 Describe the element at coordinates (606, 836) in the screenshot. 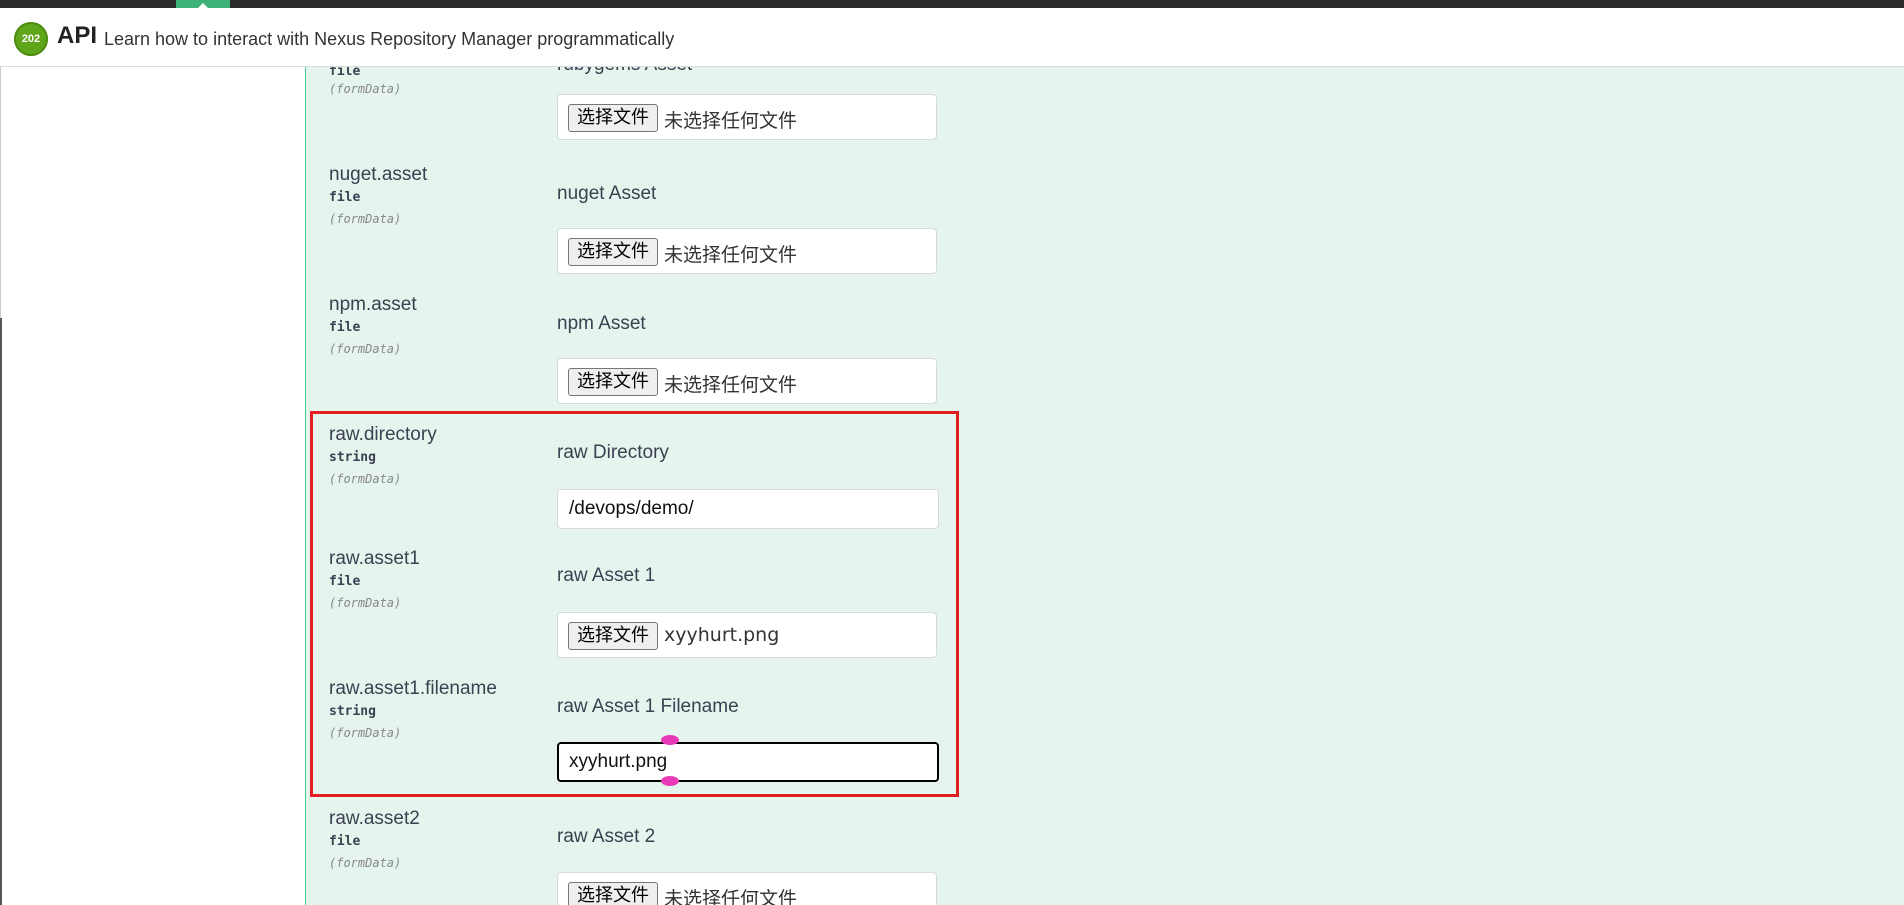

I see `param-description: raw Asset 2` at that location.